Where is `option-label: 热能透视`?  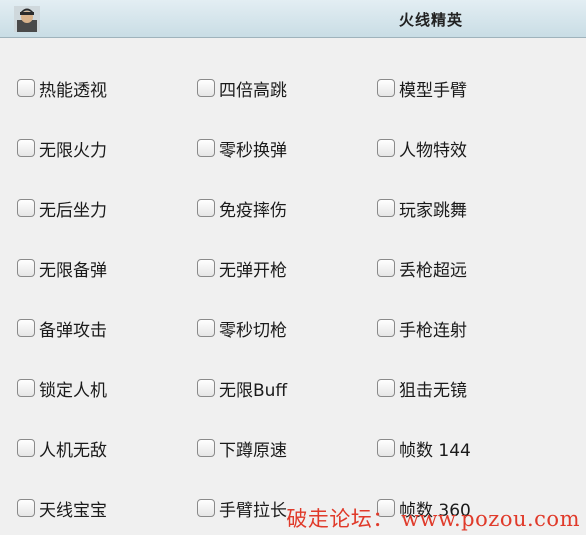 option-label: 热能透视 is located at coordinates (73, 90).